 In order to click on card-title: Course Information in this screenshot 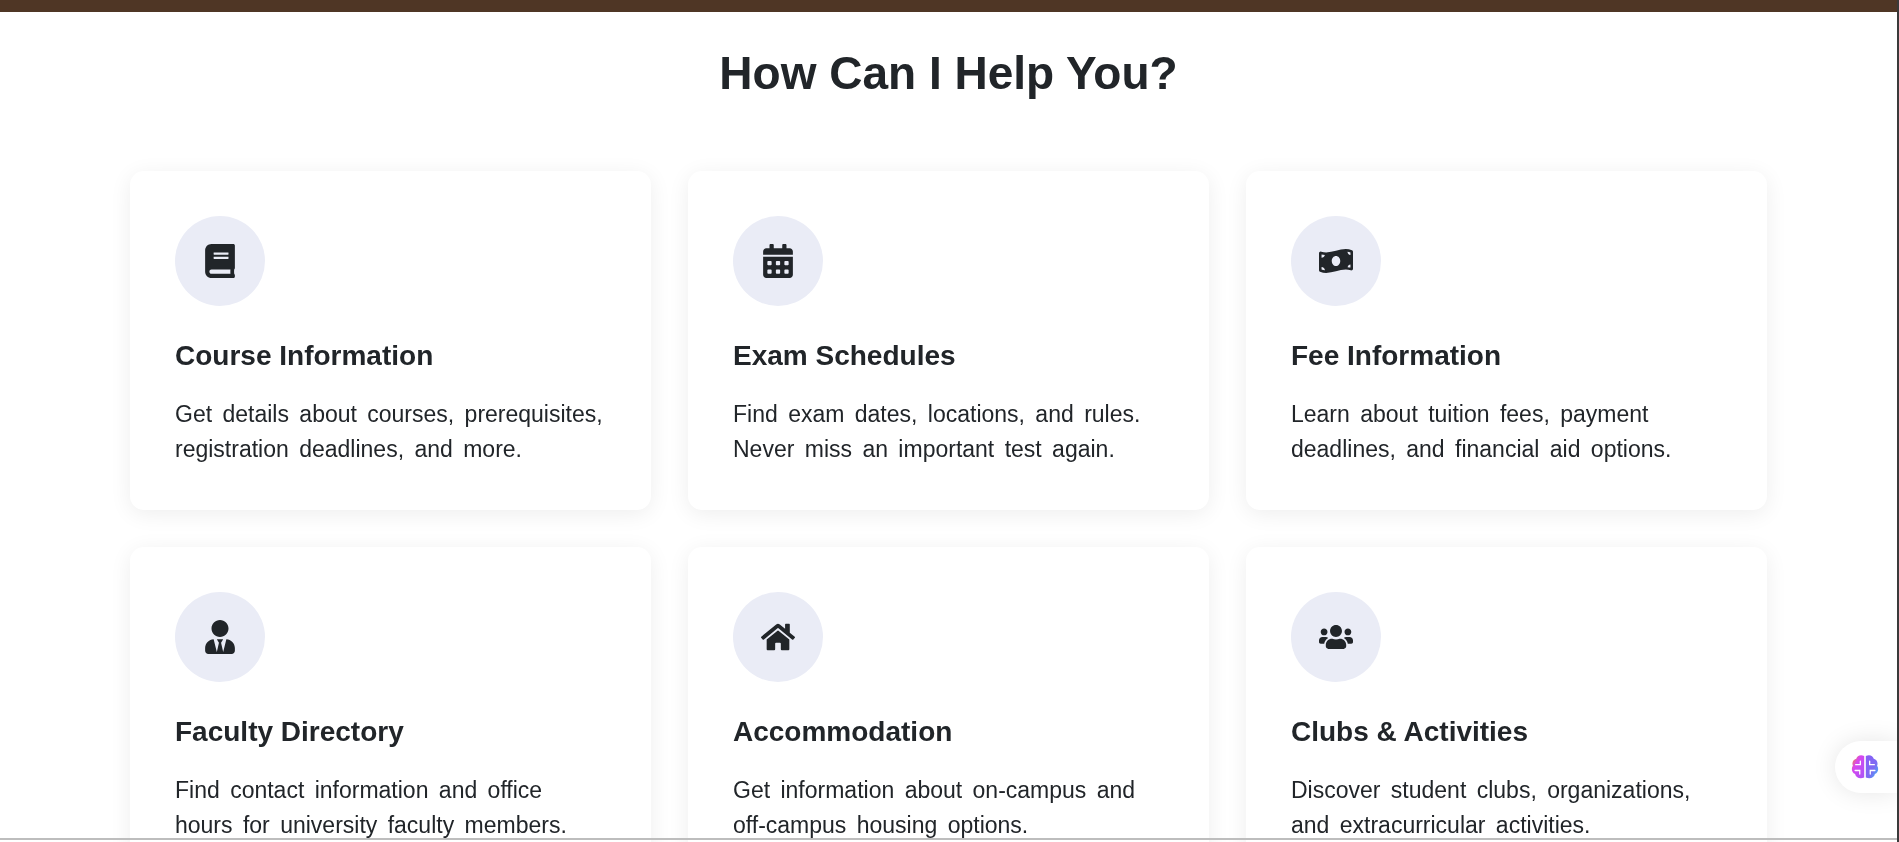, I will do `click(305, 356)`.